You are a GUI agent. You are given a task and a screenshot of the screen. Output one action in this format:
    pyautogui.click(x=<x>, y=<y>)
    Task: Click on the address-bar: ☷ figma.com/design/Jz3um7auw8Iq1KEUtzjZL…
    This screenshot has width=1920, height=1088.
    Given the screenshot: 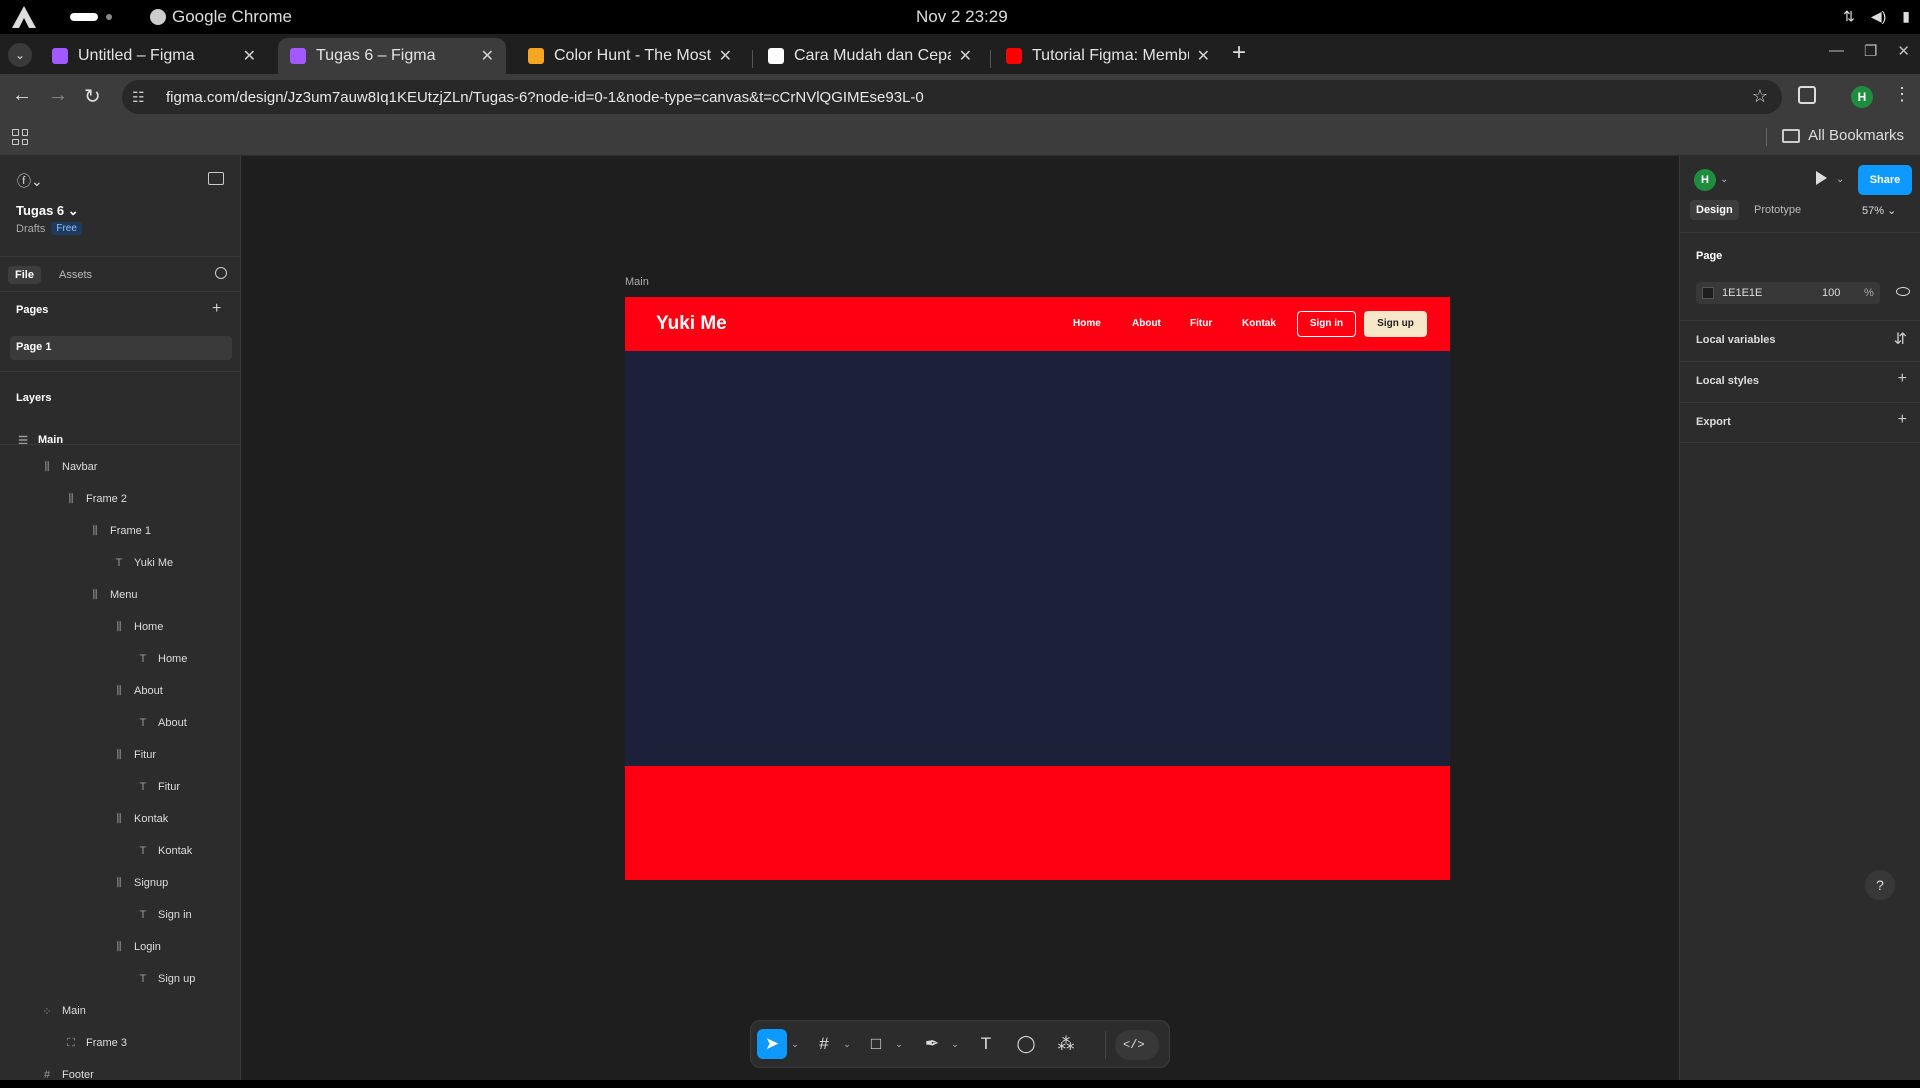 What is the action you would take?
    pyautogui.click(x=952, y=97)
    